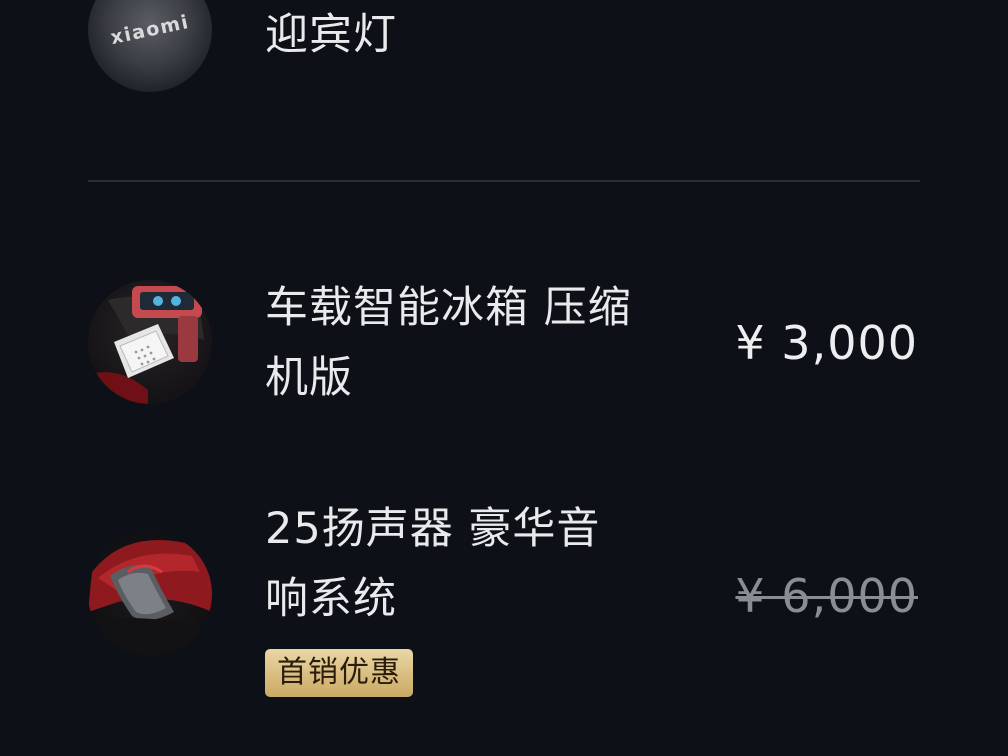 This screenshot has width=1008, height=756. I want to click on red-speaker-icon, so click(150, 594).